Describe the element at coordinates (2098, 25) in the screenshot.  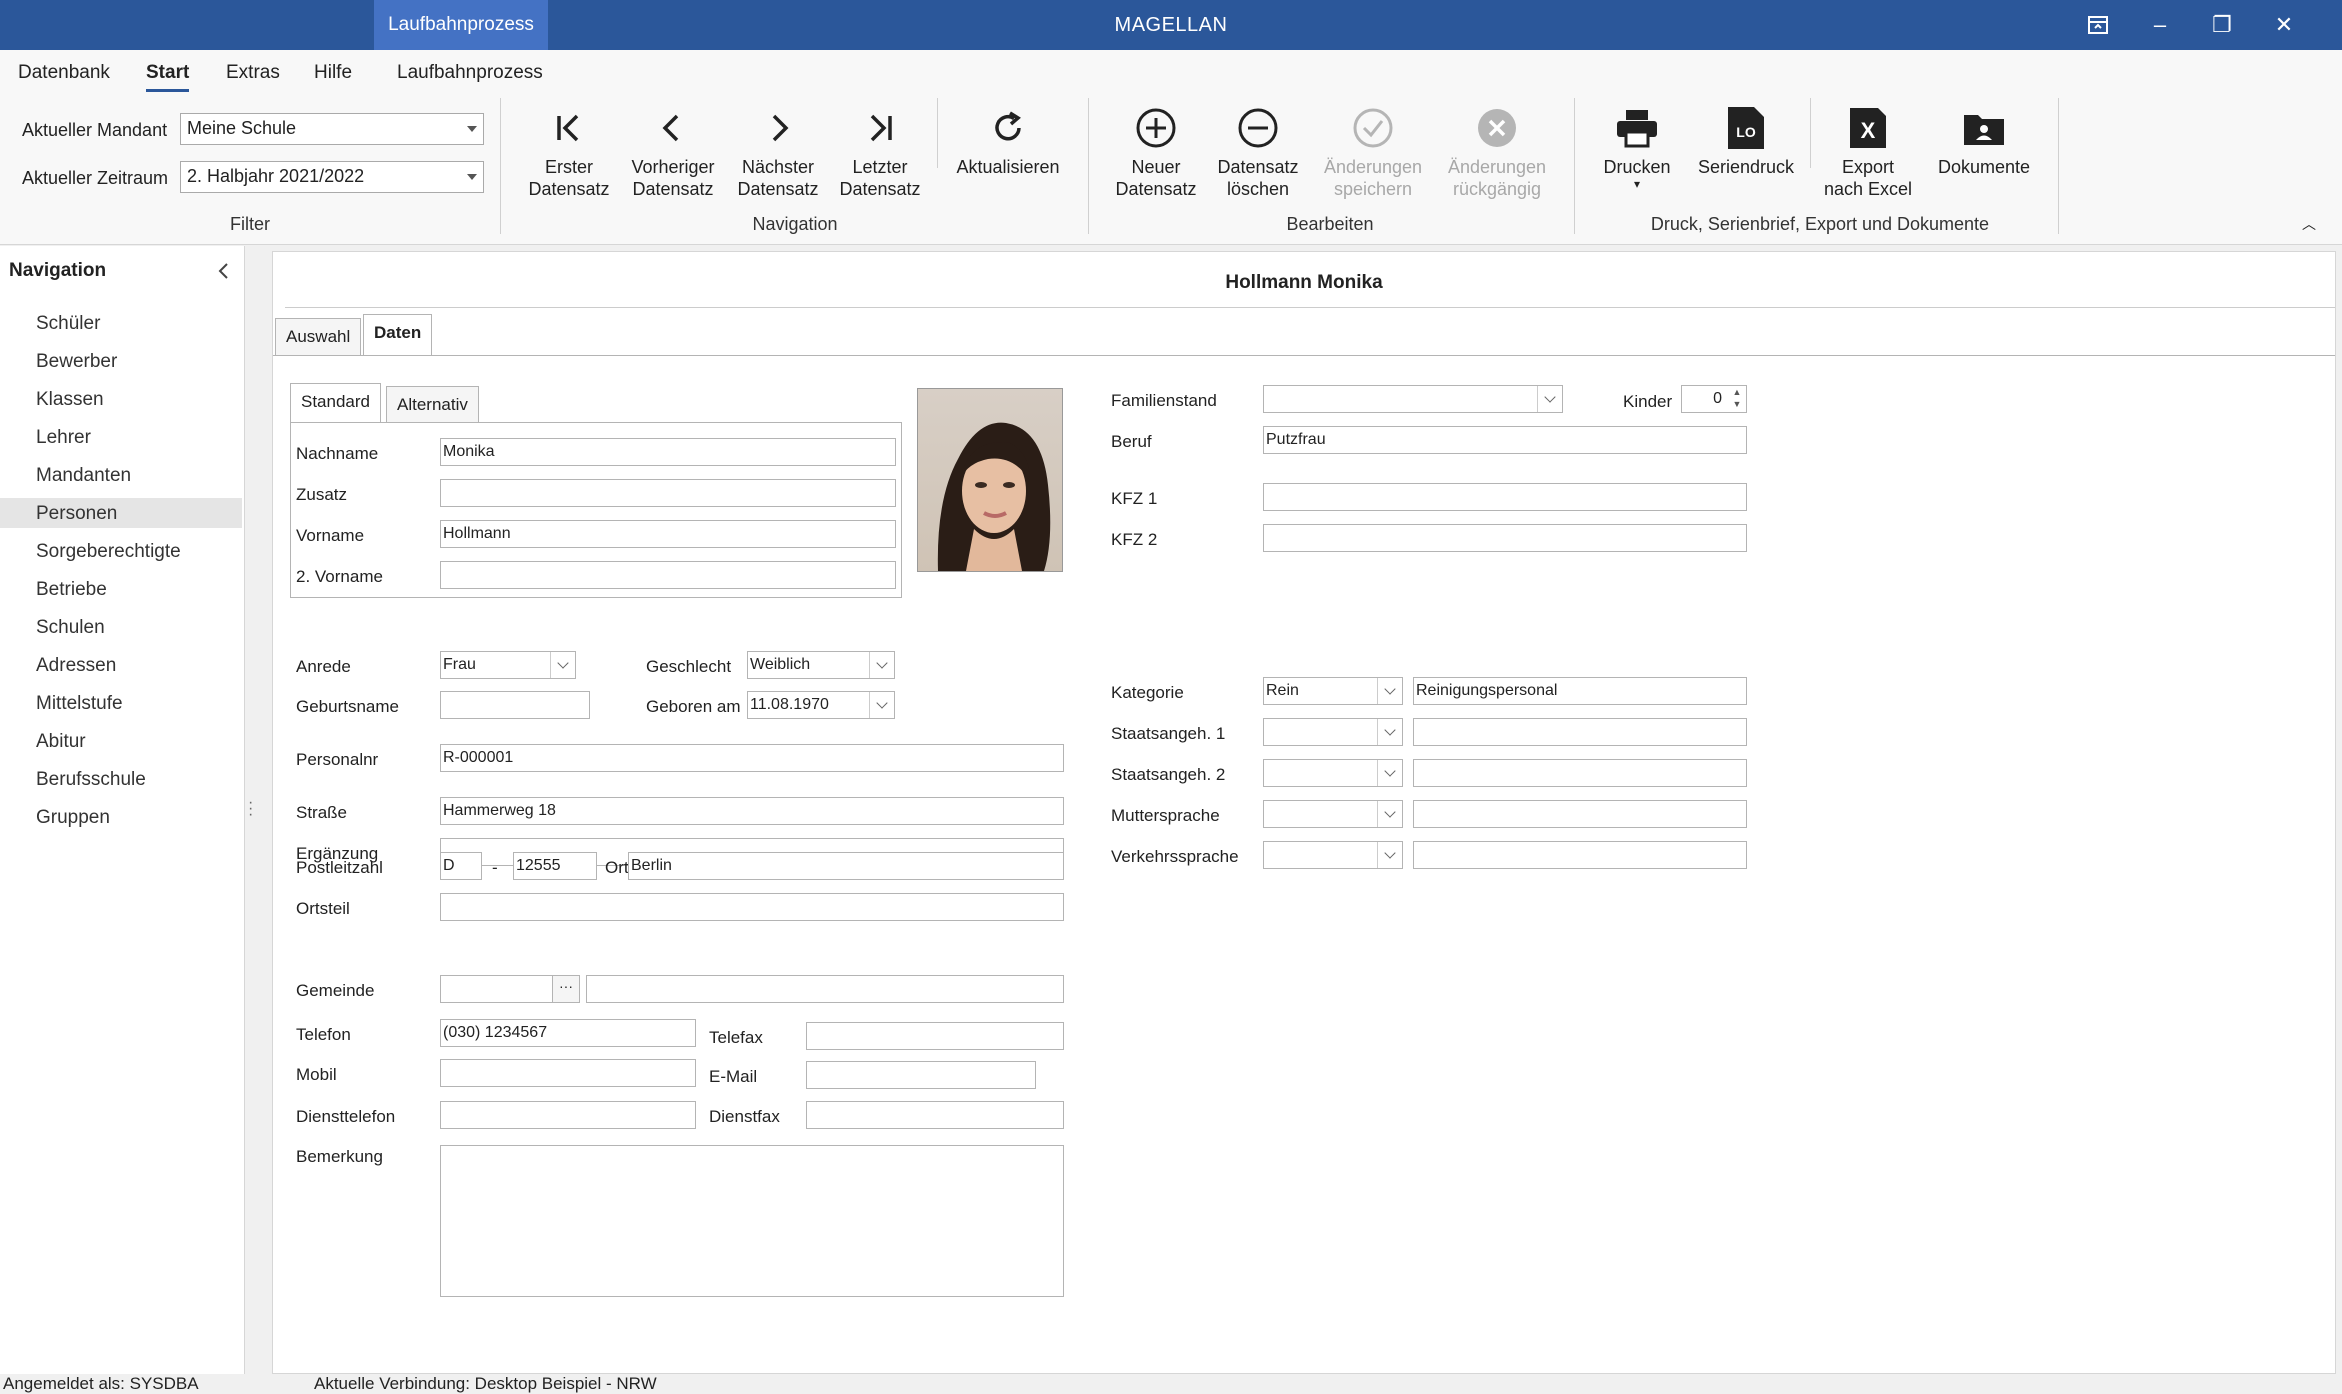
I see `ribbon-display-button` at that location.